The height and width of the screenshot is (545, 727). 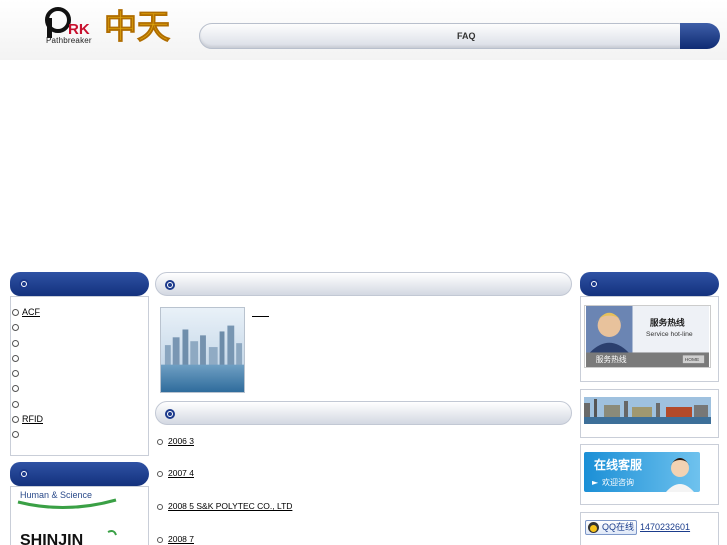 What do you see at coordinates (260, 313) in the screenshot?
I see `intro-more-link` at bounding box center [260, 313].